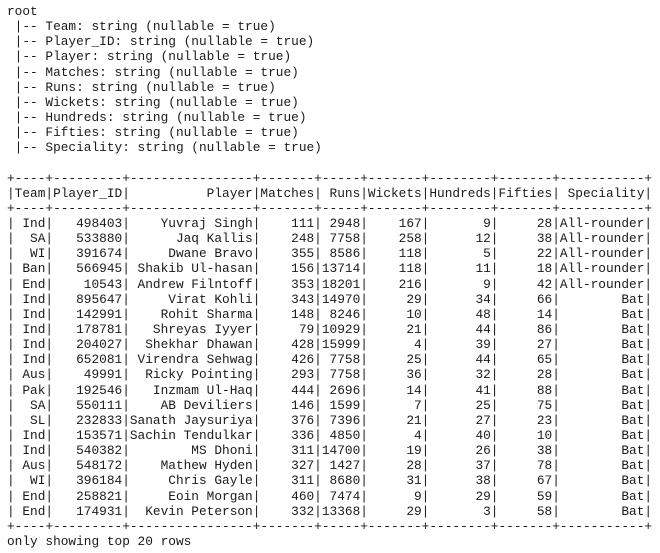  Describe the element at coordinates (161, 42) in the screenshot. I see `schema-field-player_id: |-- Player_ID: string (nullable = true)` at that location.